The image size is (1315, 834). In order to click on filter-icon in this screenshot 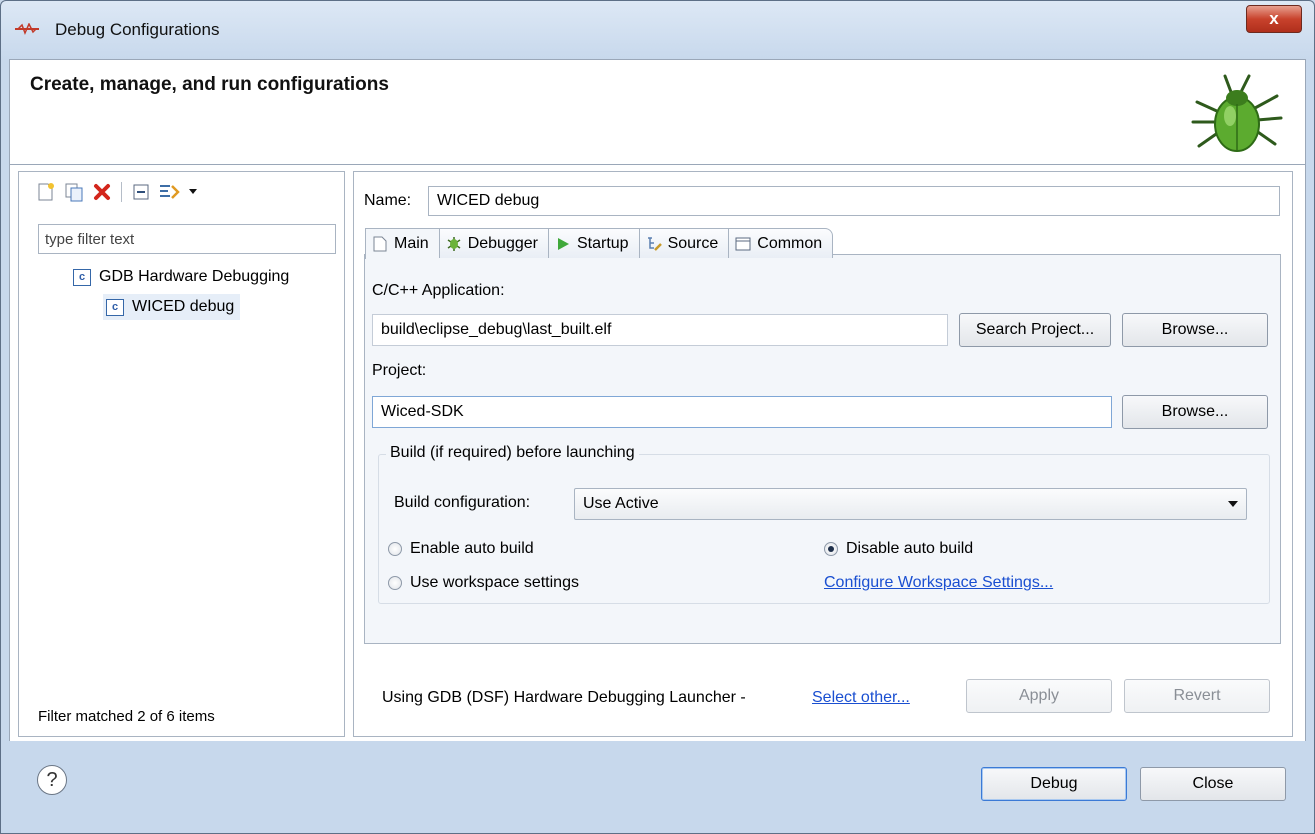, I will do `click(170, 192)`.